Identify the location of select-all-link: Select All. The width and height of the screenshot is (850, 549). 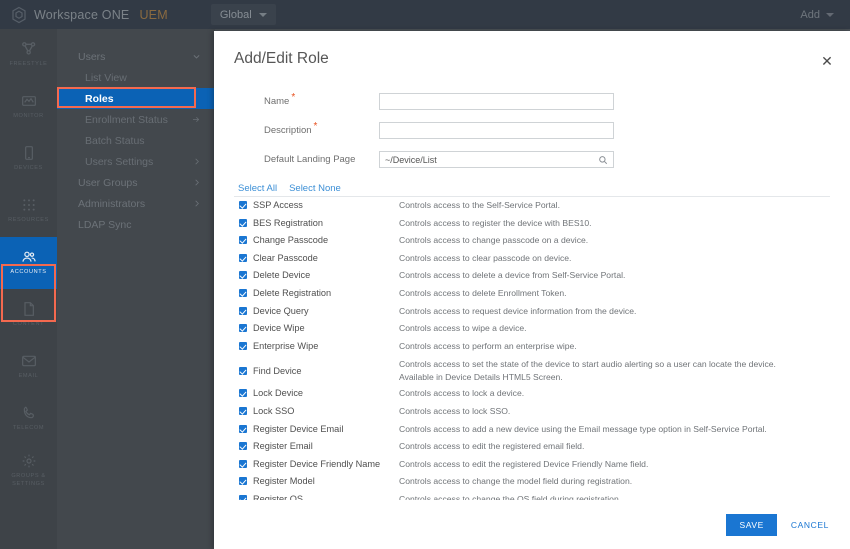
(257, 188).